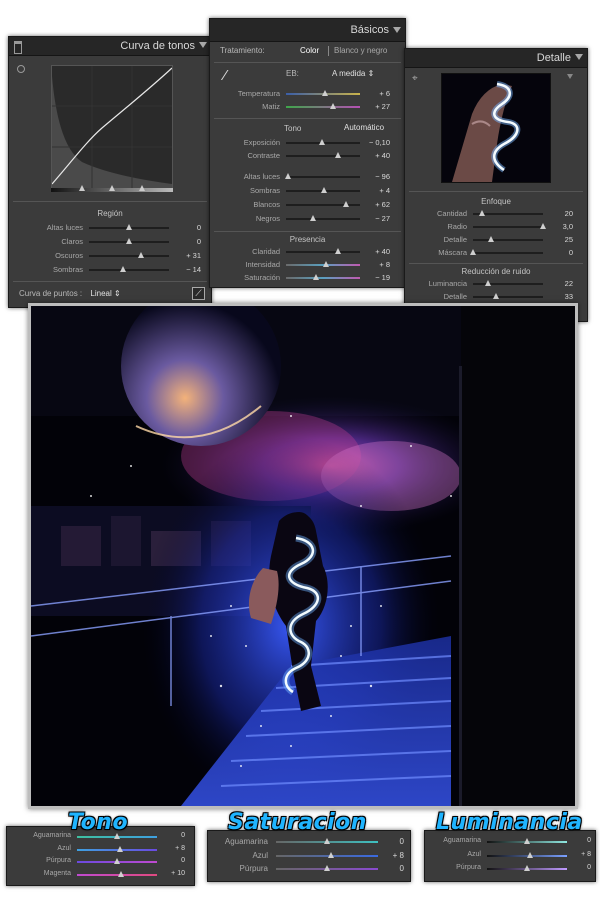  I want to click on point-curve-select: Lineal ⇕, so click(105, 293).